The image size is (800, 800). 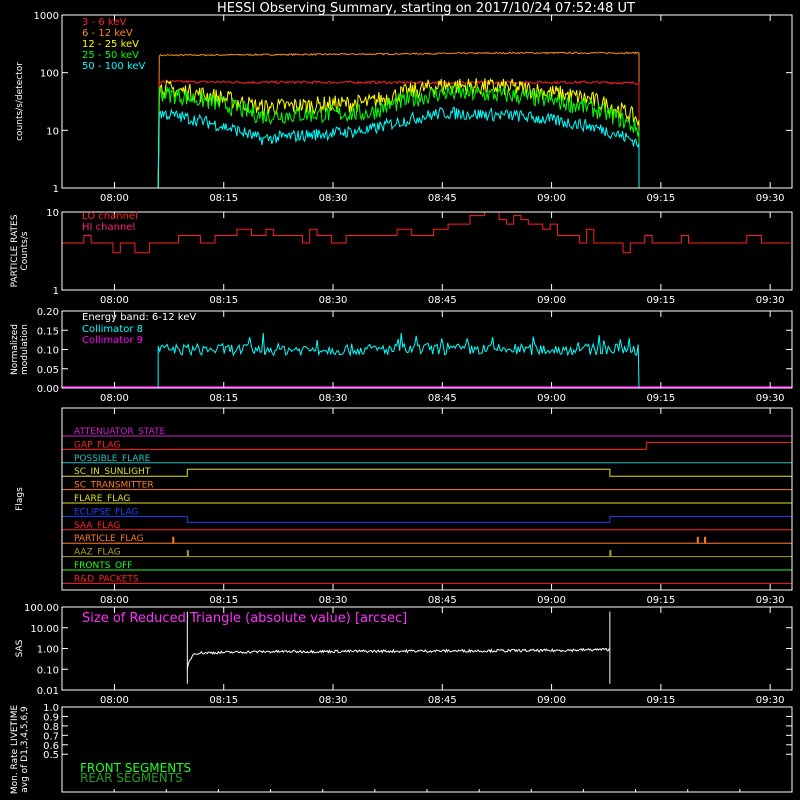 What do you see at coordinates (15, 250) in the screenshot?
I see `particle-rates-ylabel-line: PARTICLE RATES` at bounding box center [15, 250].